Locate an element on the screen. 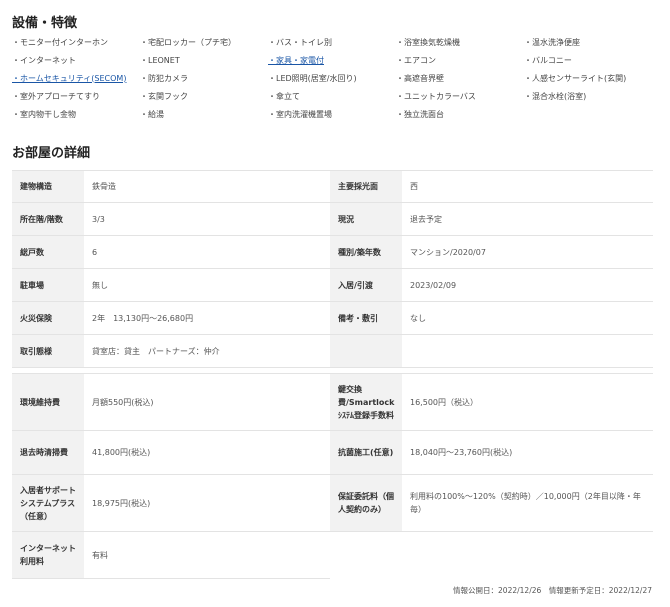  feature-item: ・室外アプローチてすり is located at coordinates (56, 96).